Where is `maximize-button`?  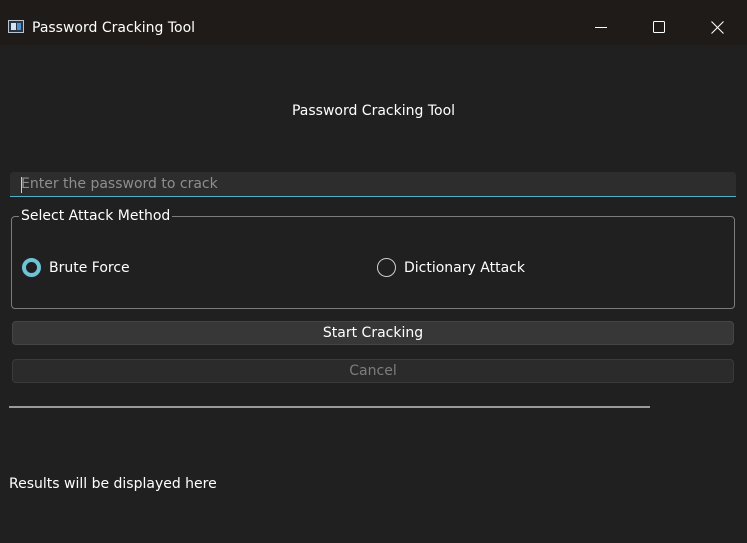
maximize-button is located at coordinates (659, 27).